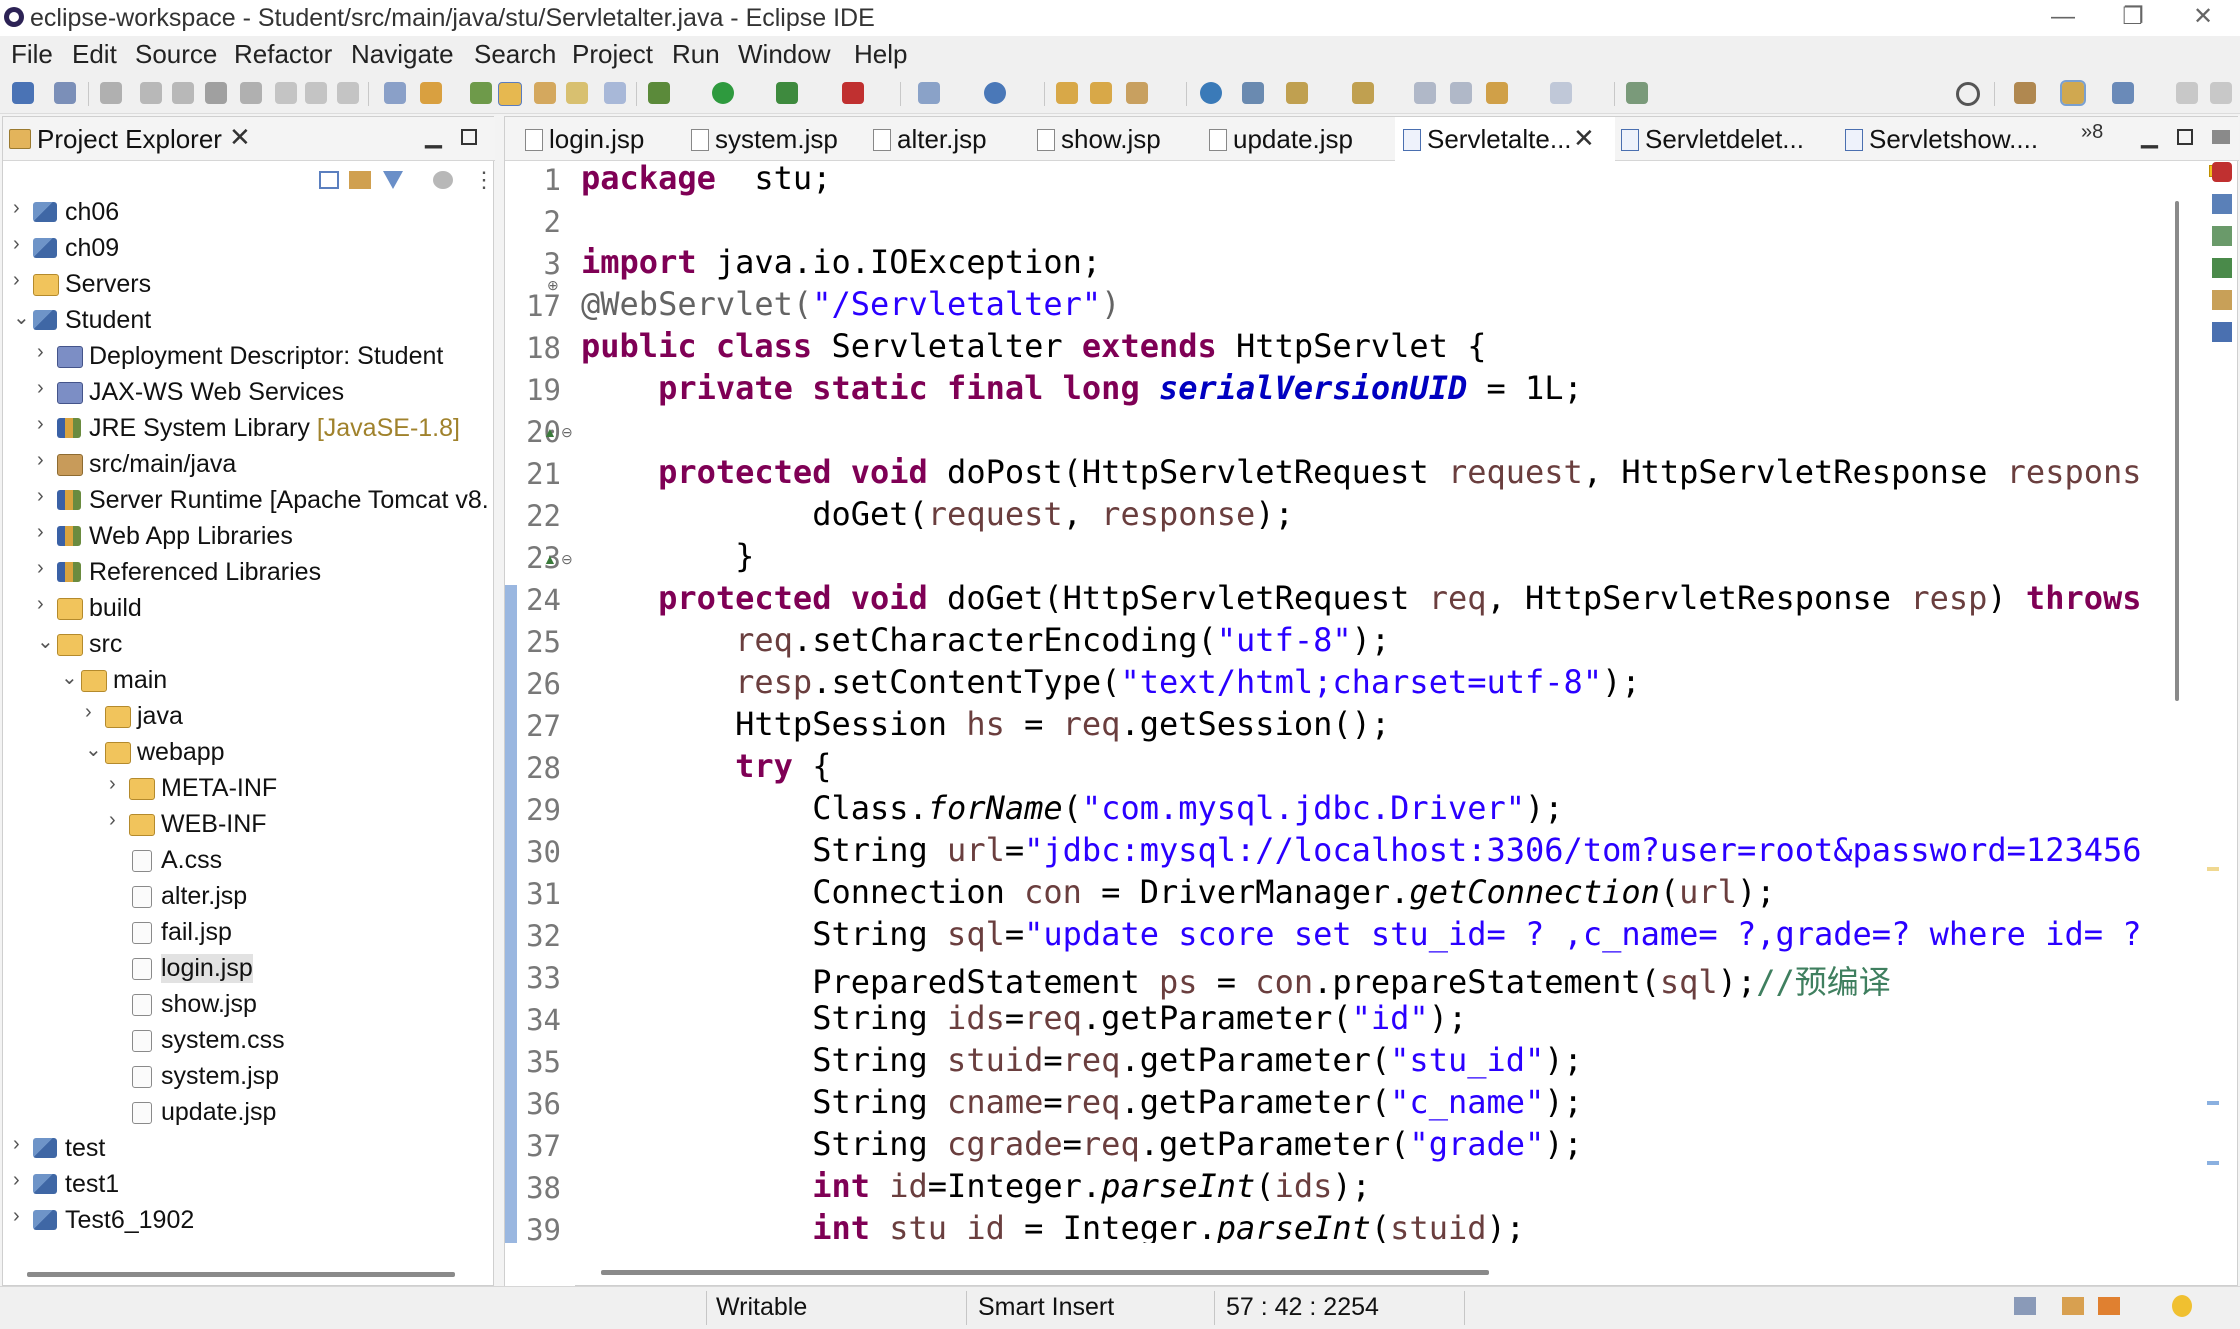 This screenshot has width=2240, height=1329. What do you see at coordinates (723, 93) in the screenshot?
I see `run-icon` at bounding box center [723, 93].